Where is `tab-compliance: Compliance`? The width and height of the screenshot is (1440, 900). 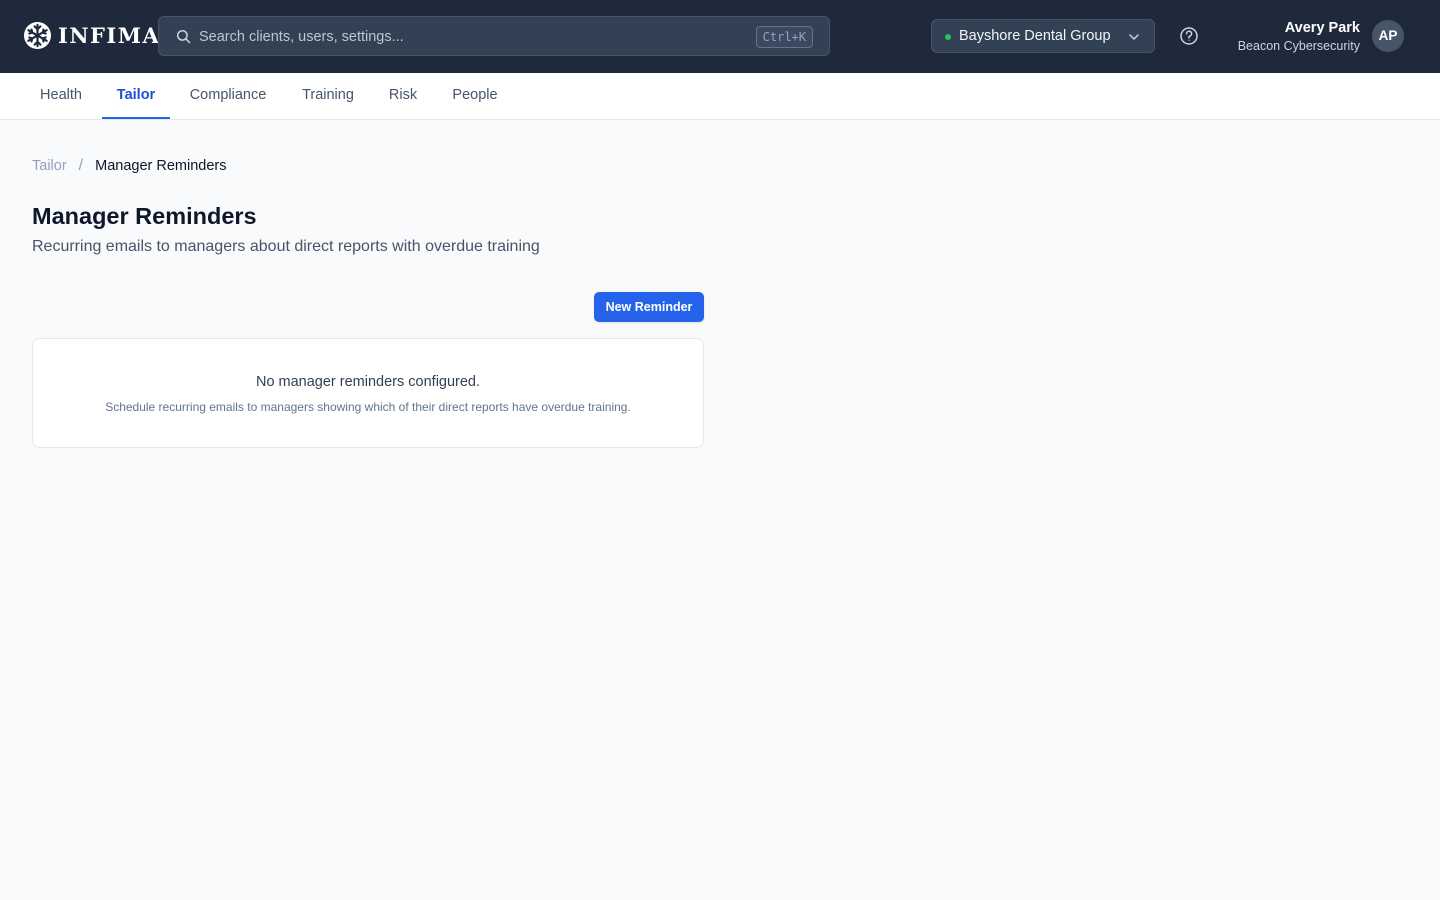
tab-compliance: Compliance is located at coordinates (228, 96).